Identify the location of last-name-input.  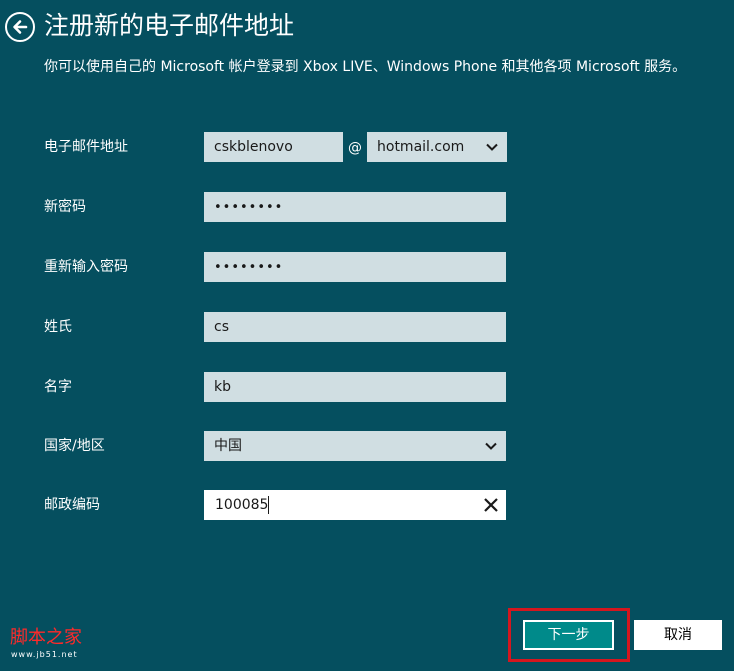
(355, 327).